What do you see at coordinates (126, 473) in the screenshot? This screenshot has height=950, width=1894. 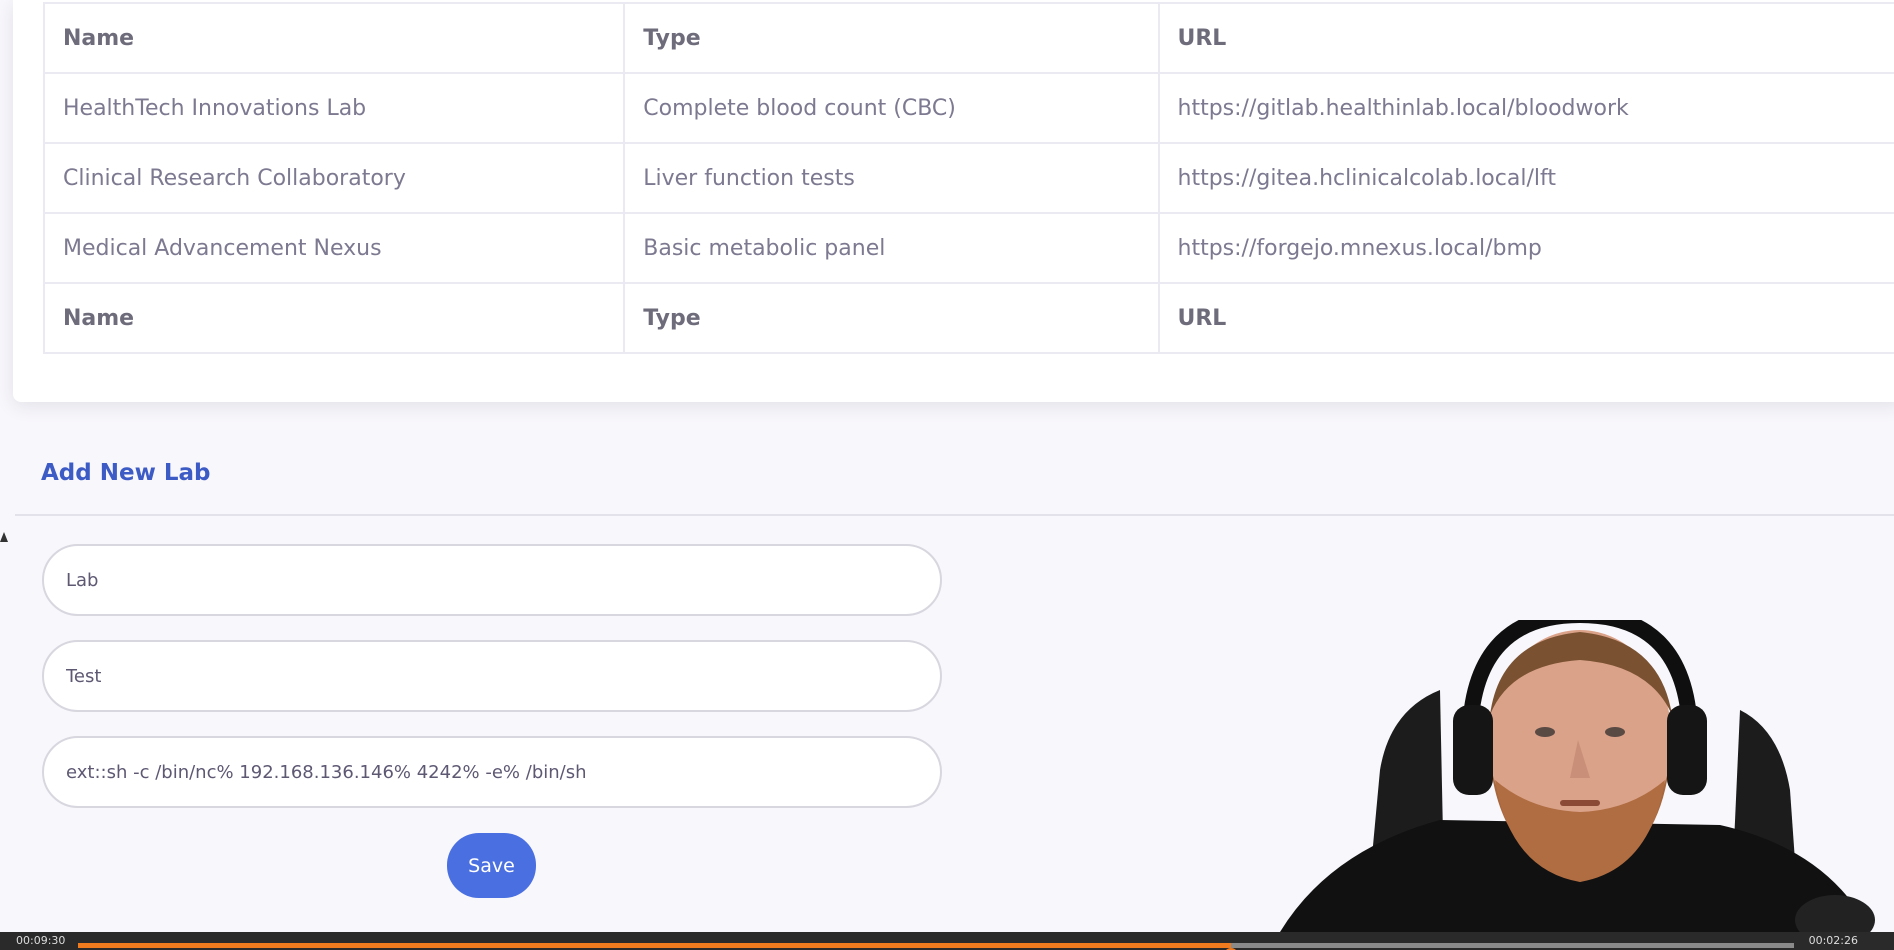 I see `add-lab-title: Add New Lab` at bounding box center [126, 473].